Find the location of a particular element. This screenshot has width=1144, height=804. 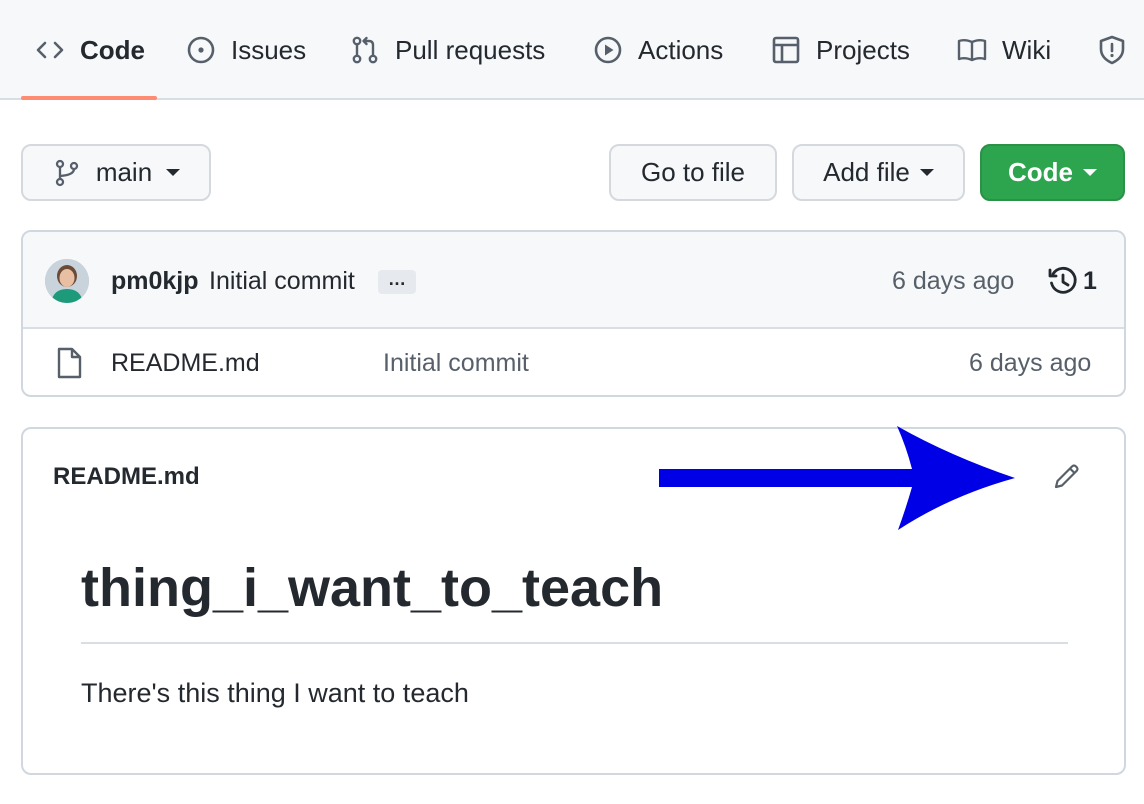

heading-divider is located at coordinates (574, 643).